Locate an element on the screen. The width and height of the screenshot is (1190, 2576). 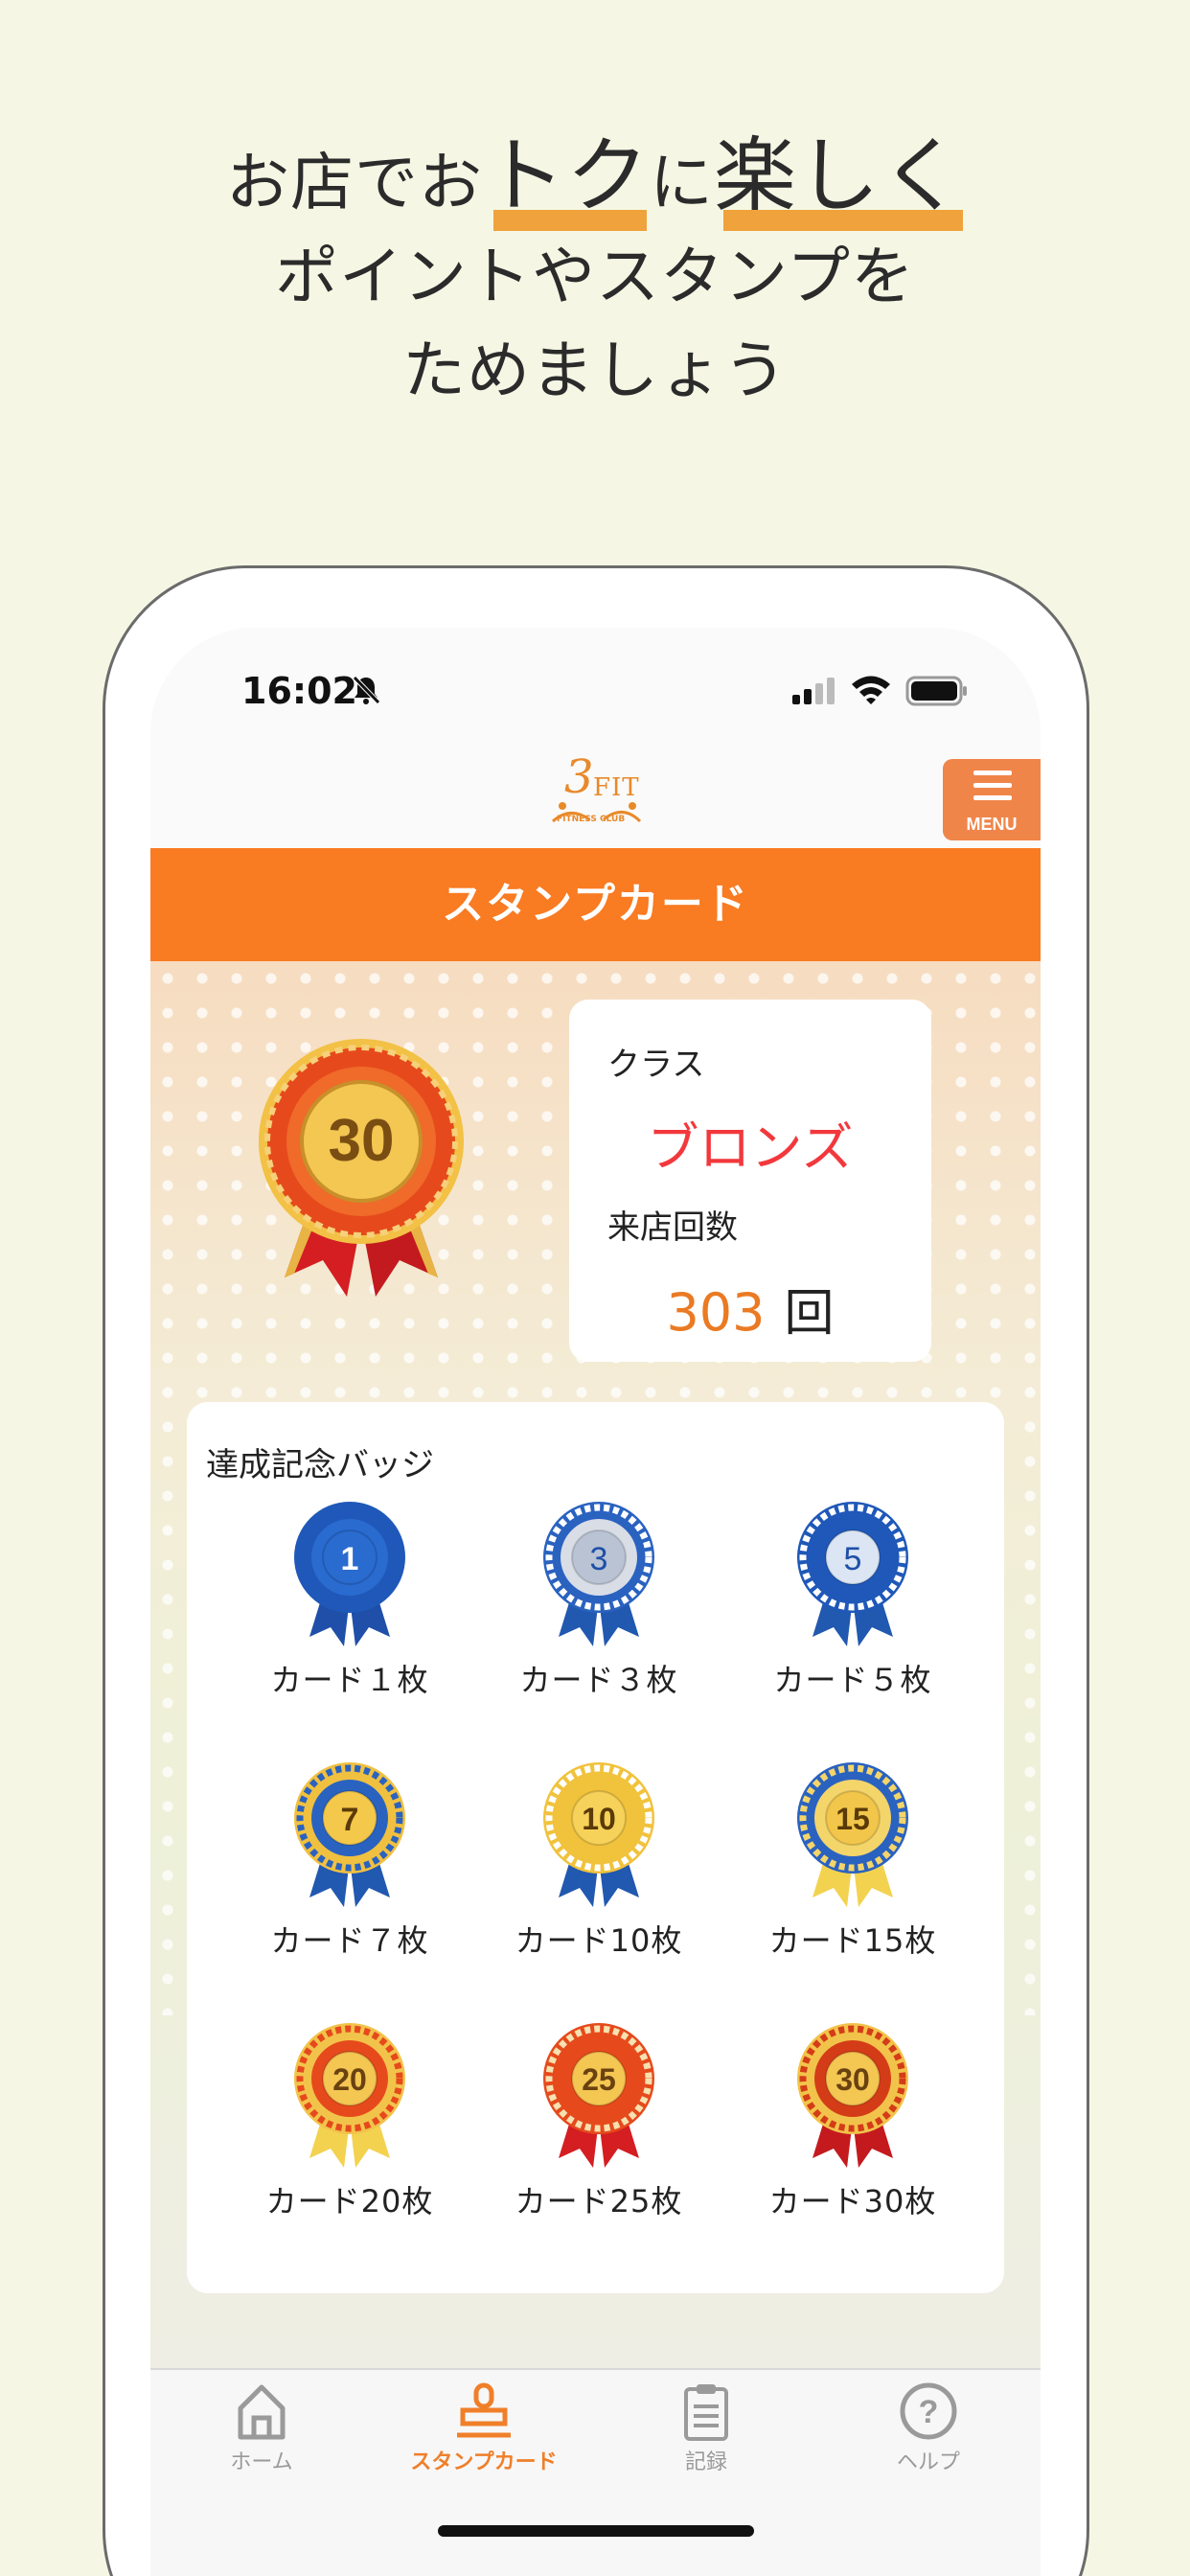
badge-number: 1 is located at coordinates (350, 1559).